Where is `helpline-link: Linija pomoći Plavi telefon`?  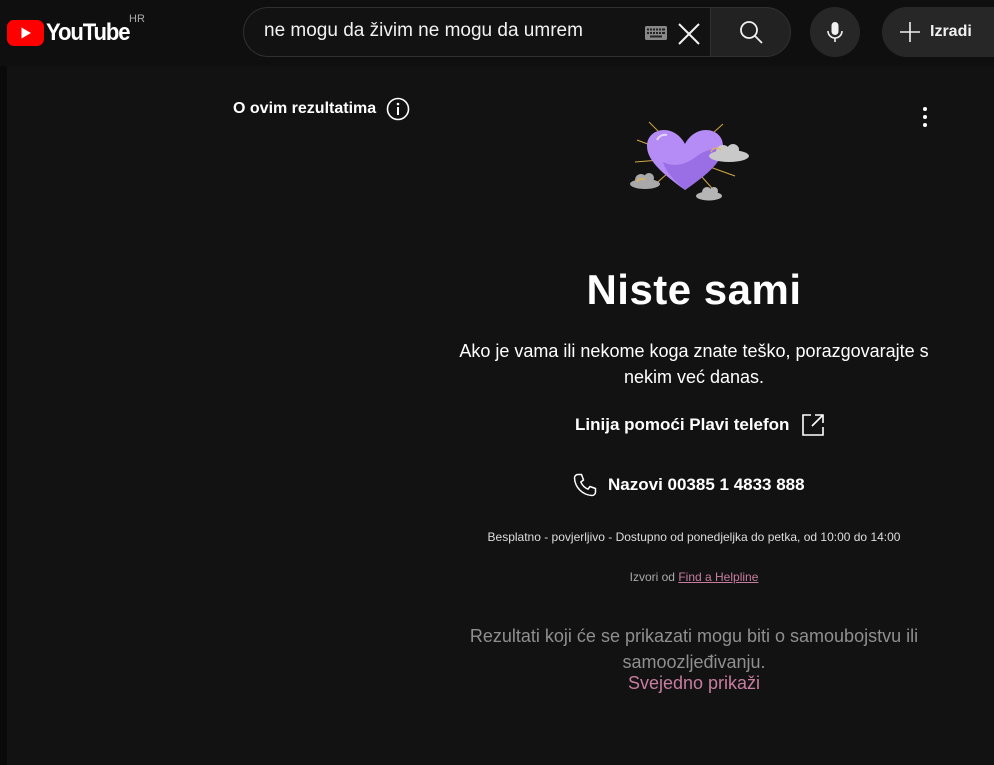 helpline-link: Linija pomoći Plavi telefon is located at coordinates (700, 425).